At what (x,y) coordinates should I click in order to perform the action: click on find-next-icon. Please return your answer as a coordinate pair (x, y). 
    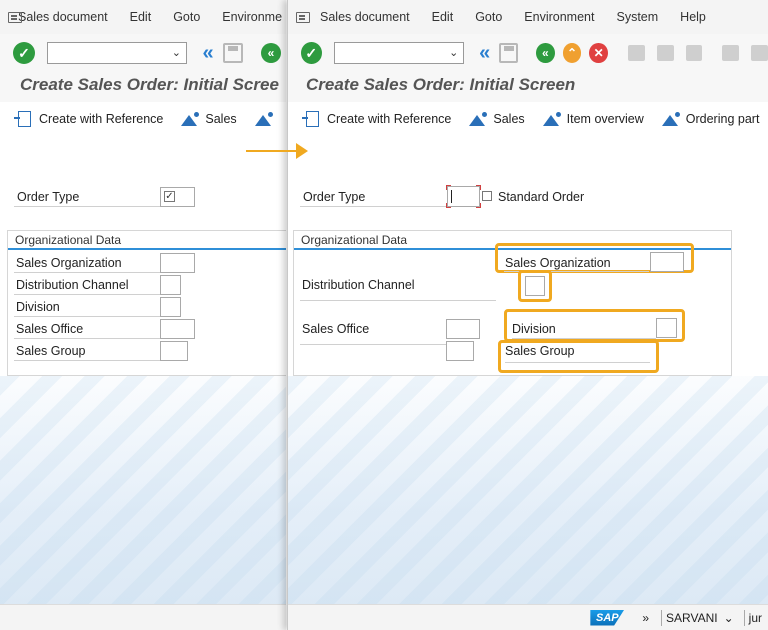
    Looking at the image, I should click on (694, 53).